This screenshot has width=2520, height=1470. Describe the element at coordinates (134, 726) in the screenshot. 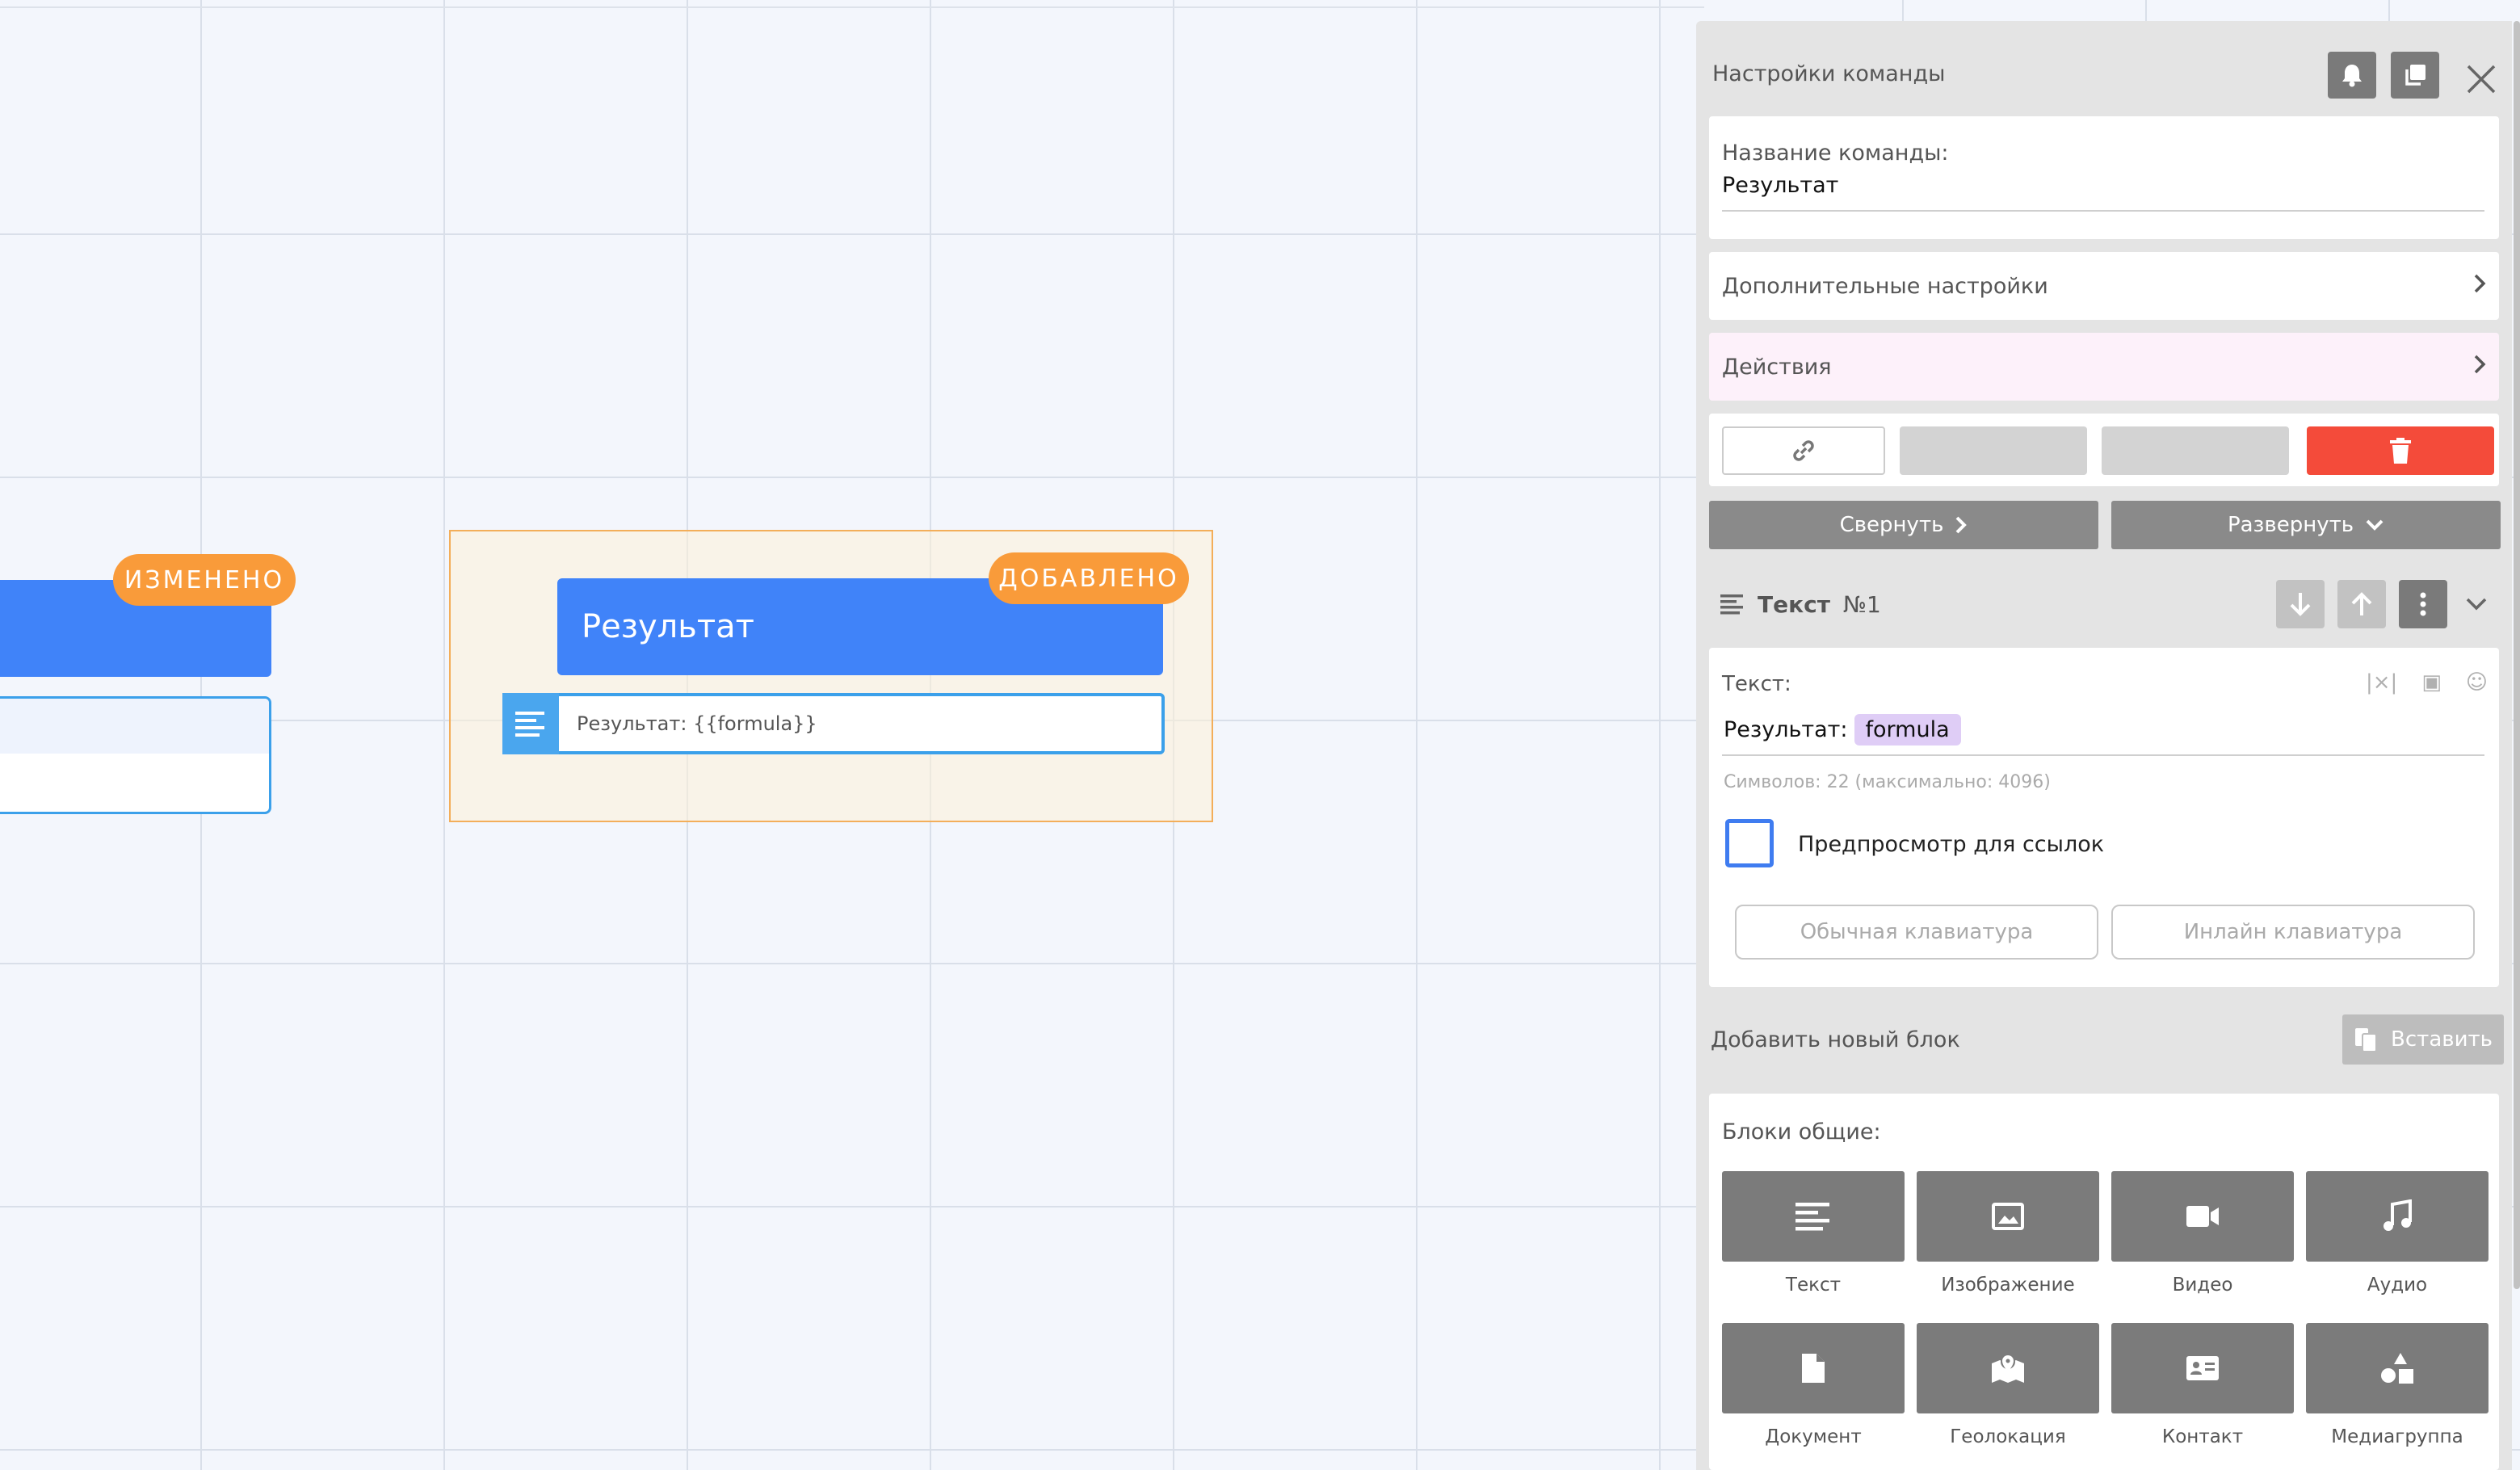

I see `left-node-row` at that location.